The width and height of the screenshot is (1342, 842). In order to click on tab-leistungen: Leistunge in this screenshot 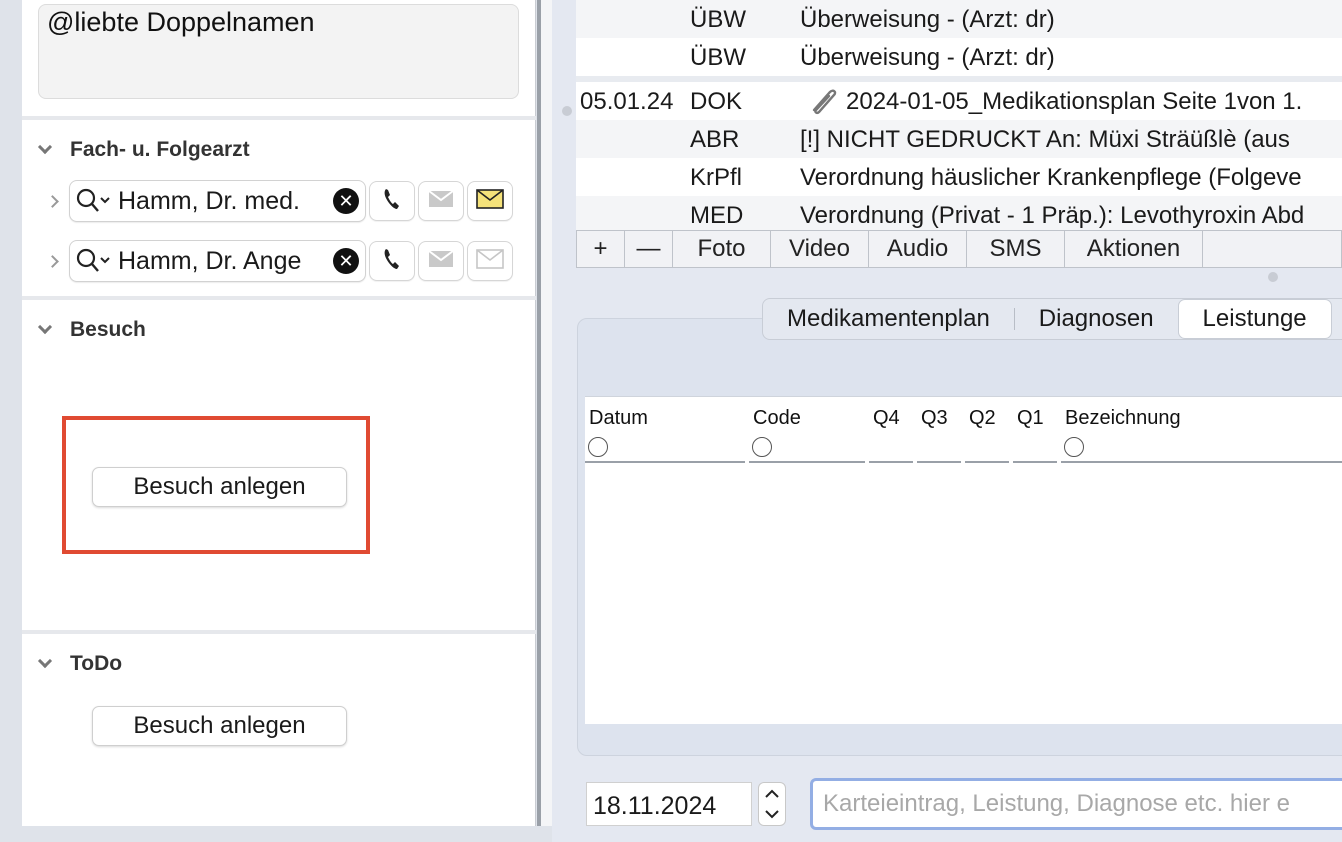, I will do `click(1254, 319)`.